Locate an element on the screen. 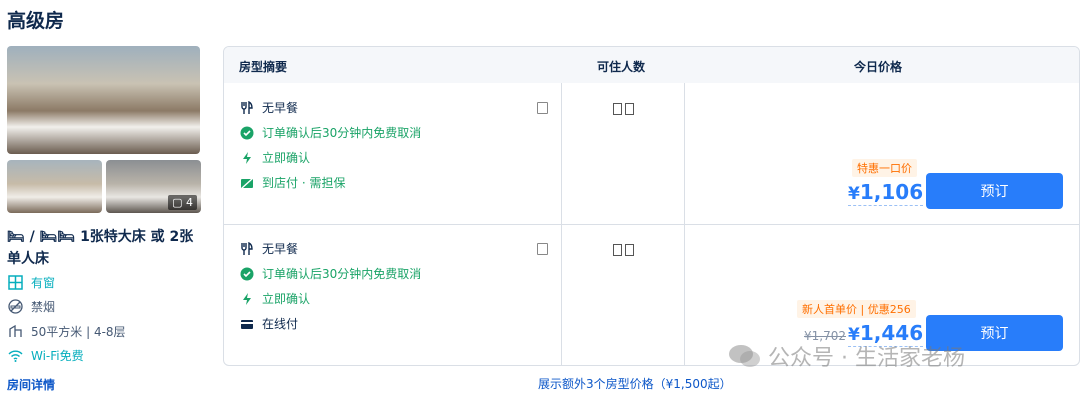  area-icon is located at coordinates (15, 331).